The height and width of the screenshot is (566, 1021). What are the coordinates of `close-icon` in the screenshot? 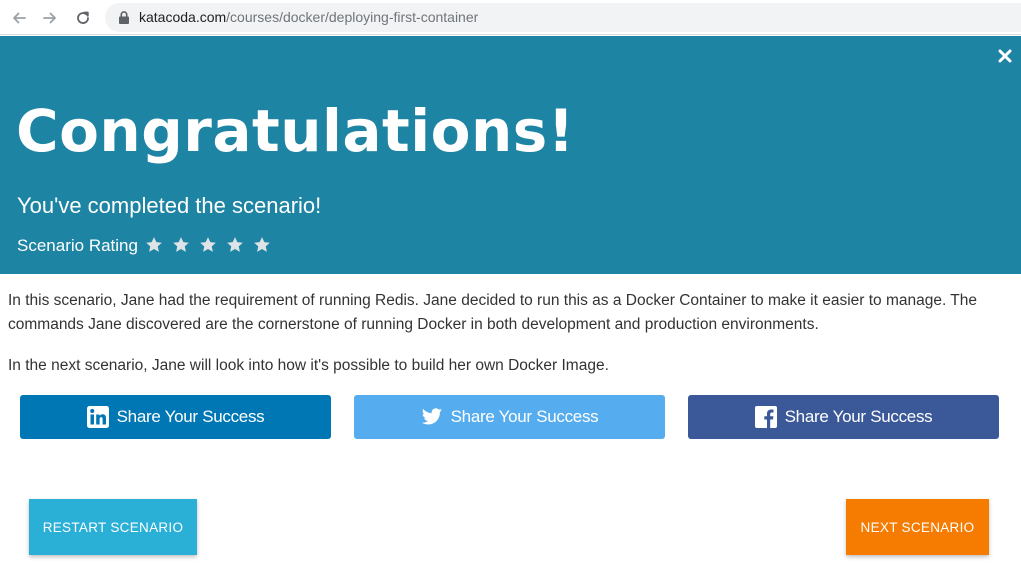 It's located at (1005, 56).